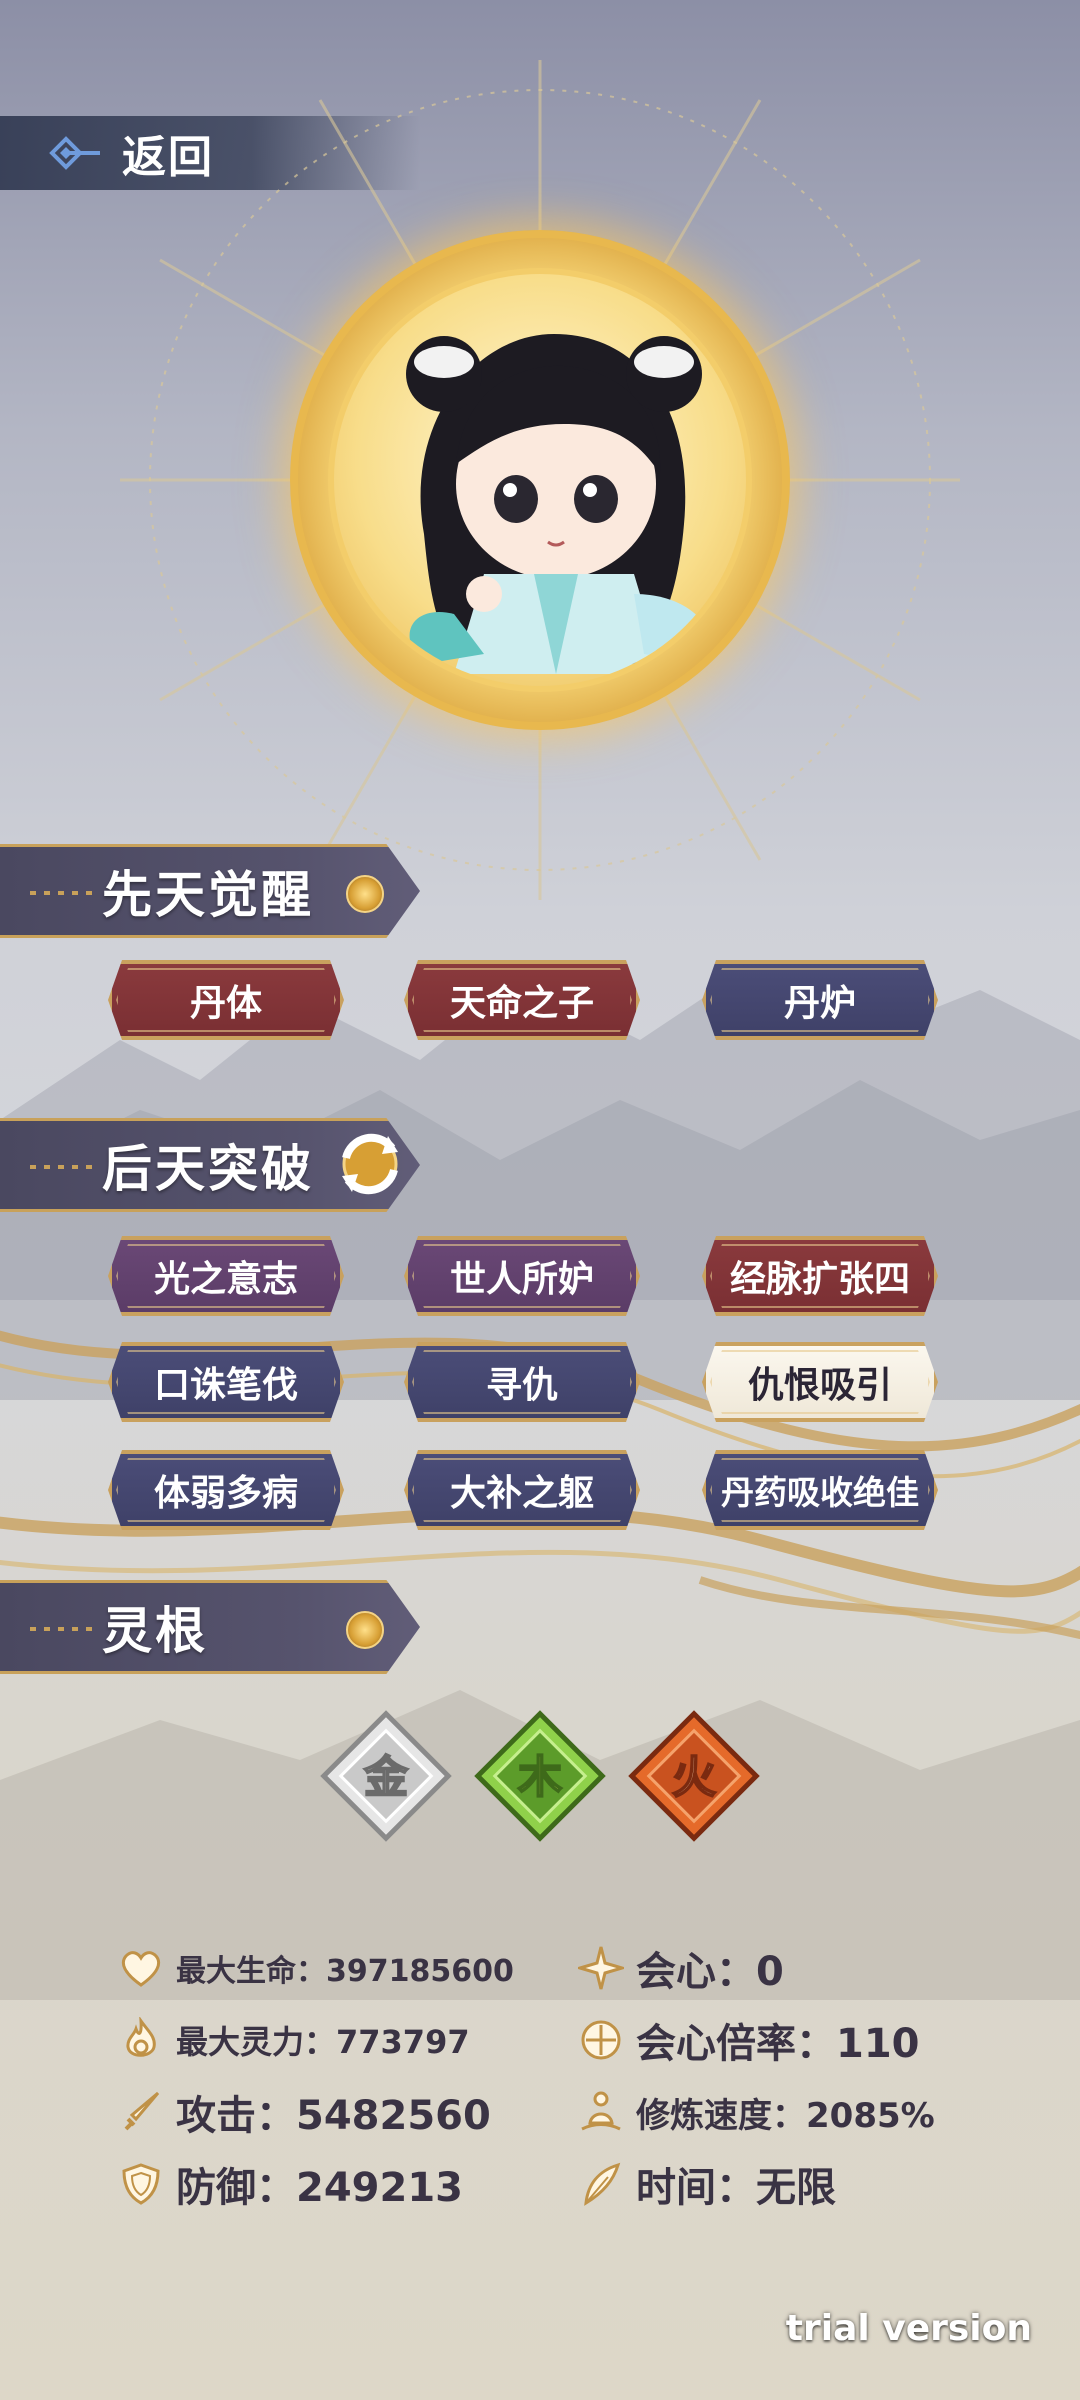  I want to click on stat-text: 攻击：5482560, so click(333, 2116).